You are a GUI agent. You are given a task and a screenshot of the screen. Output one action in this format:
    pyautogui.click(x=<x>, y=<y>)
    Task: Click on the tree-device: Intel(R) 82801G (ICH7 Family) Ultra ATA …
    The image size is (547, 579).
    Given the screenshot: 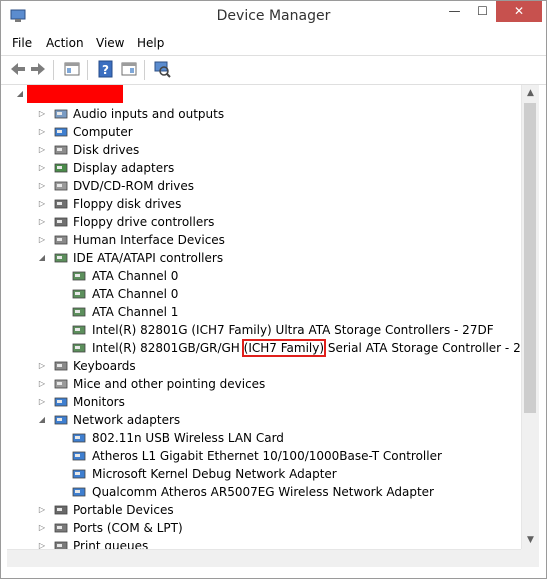 What is the action you would take?
    pyautogui.click(x=264, y=330)
    